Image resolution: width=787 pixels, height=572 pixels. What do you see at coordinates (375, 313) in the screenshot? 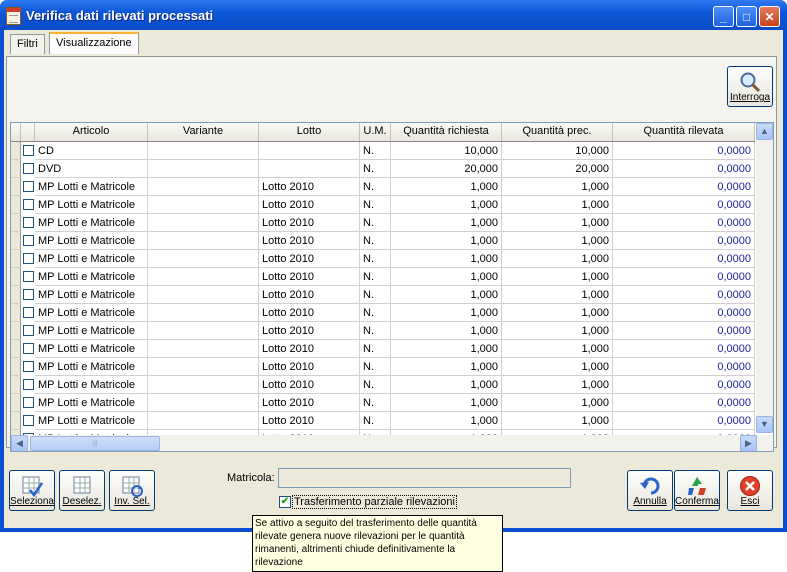
I see `cell-um: N.` at bounding box center [375, 313].